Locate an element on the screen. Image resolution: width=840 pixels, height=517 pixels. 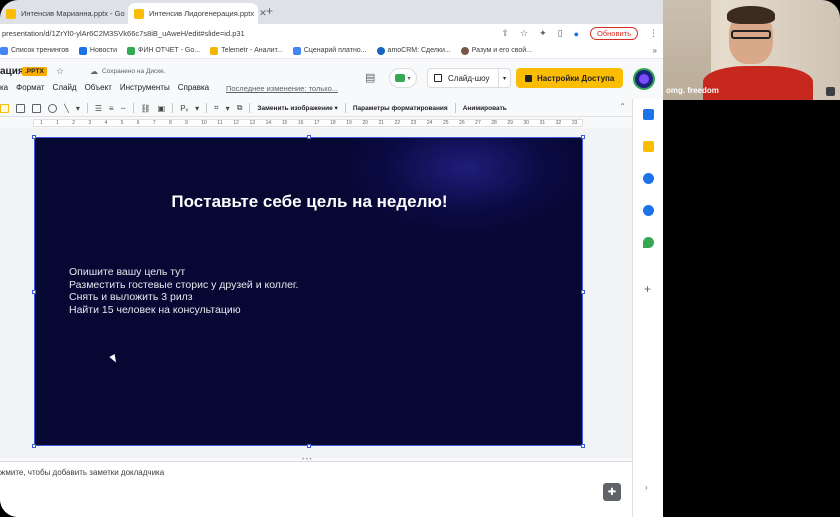
select-icon is located at coordinates (4, 108).